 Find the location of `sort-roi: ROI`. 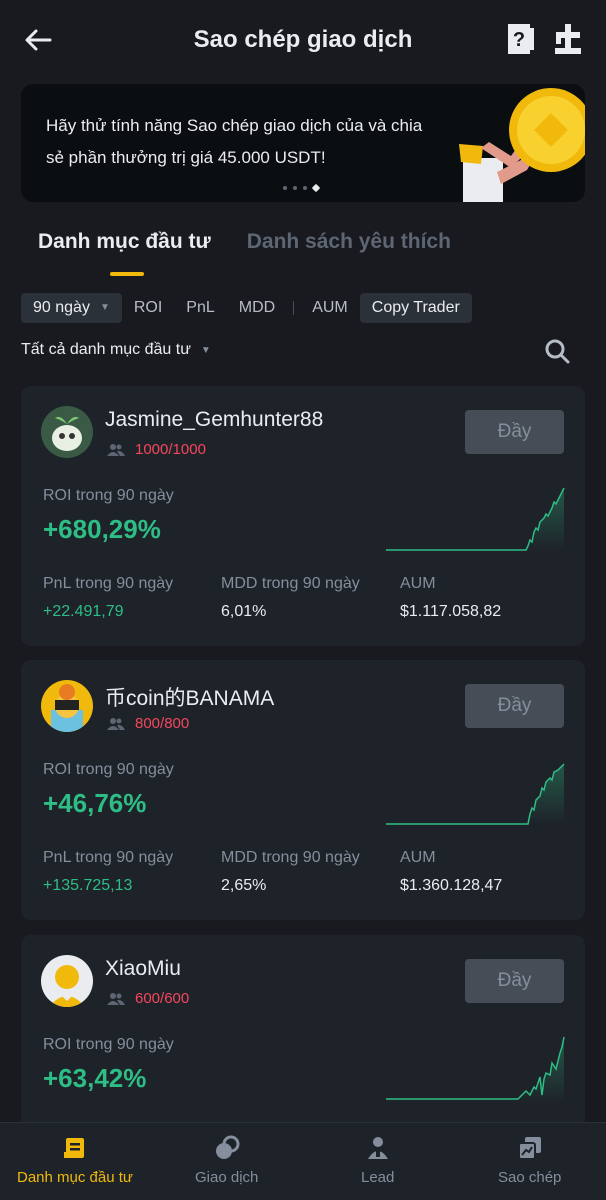

sort-roi: ROI is located at coordinates (148, 308).